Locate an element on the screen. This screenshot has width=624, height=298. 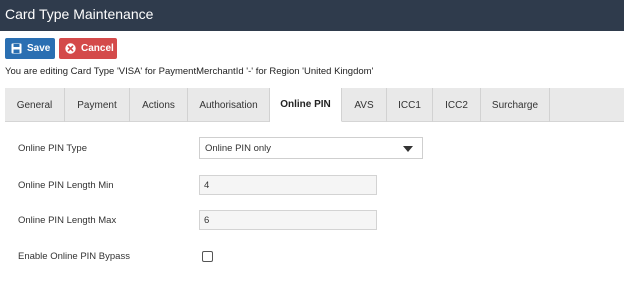
save-button-label: Save is located at coordinates (39, 48).